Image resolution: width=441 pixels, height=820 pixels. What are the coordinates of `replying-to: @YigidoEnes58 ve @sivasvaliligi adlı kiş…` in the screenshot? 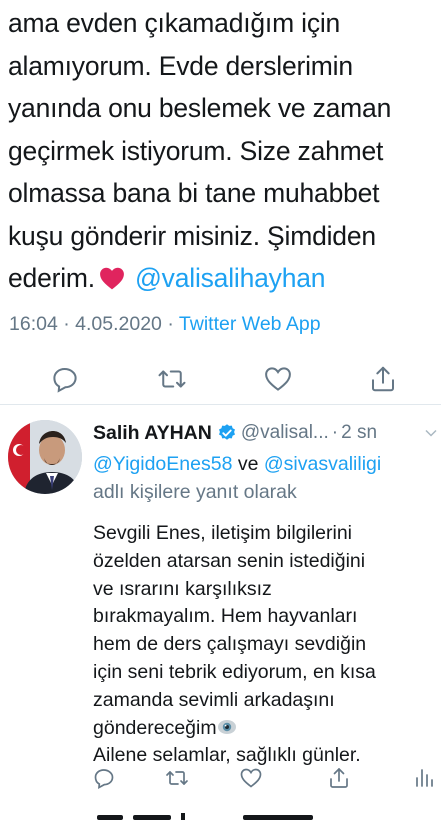 It's located at (265, 478).